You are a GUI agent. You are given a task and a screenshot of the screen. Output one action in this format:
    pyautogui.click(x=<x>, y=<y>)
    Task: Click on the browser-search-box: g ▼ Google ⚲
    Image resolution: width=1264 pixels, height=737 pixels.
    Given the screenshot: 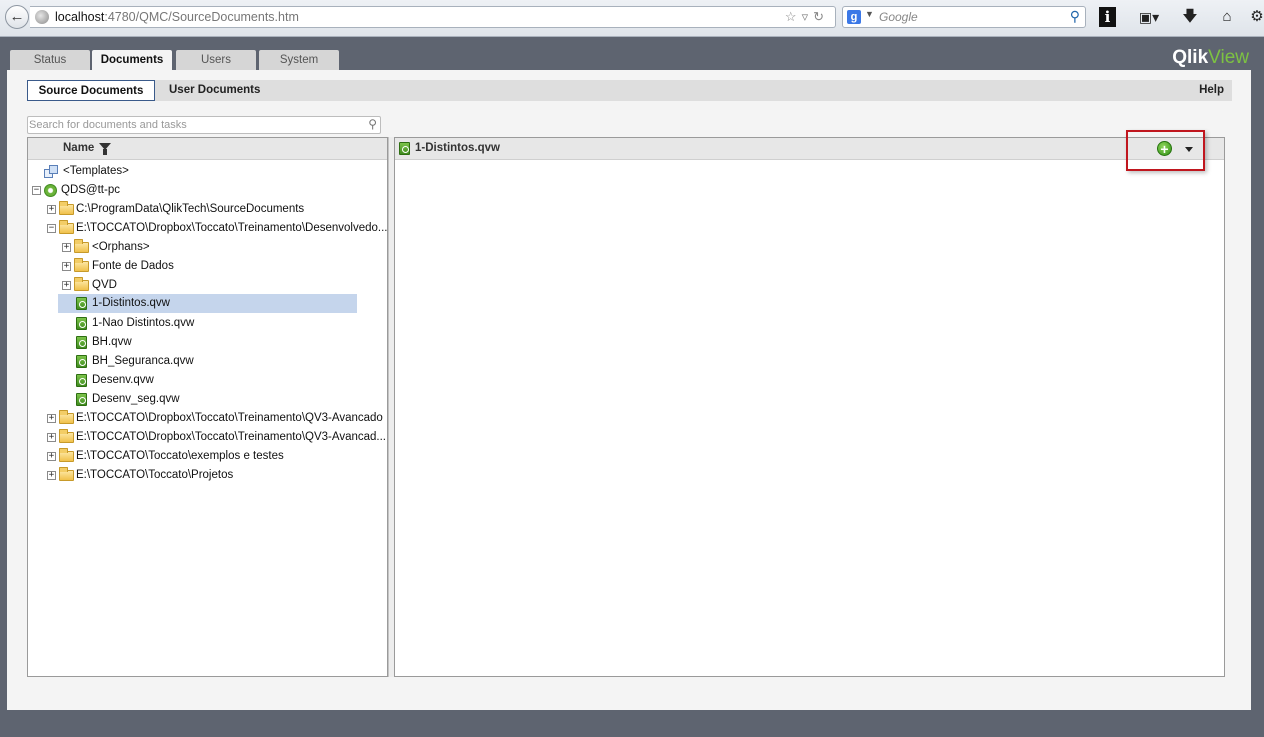 What is the action you would take?
    pyautogui.click(x=964, y=17)
    